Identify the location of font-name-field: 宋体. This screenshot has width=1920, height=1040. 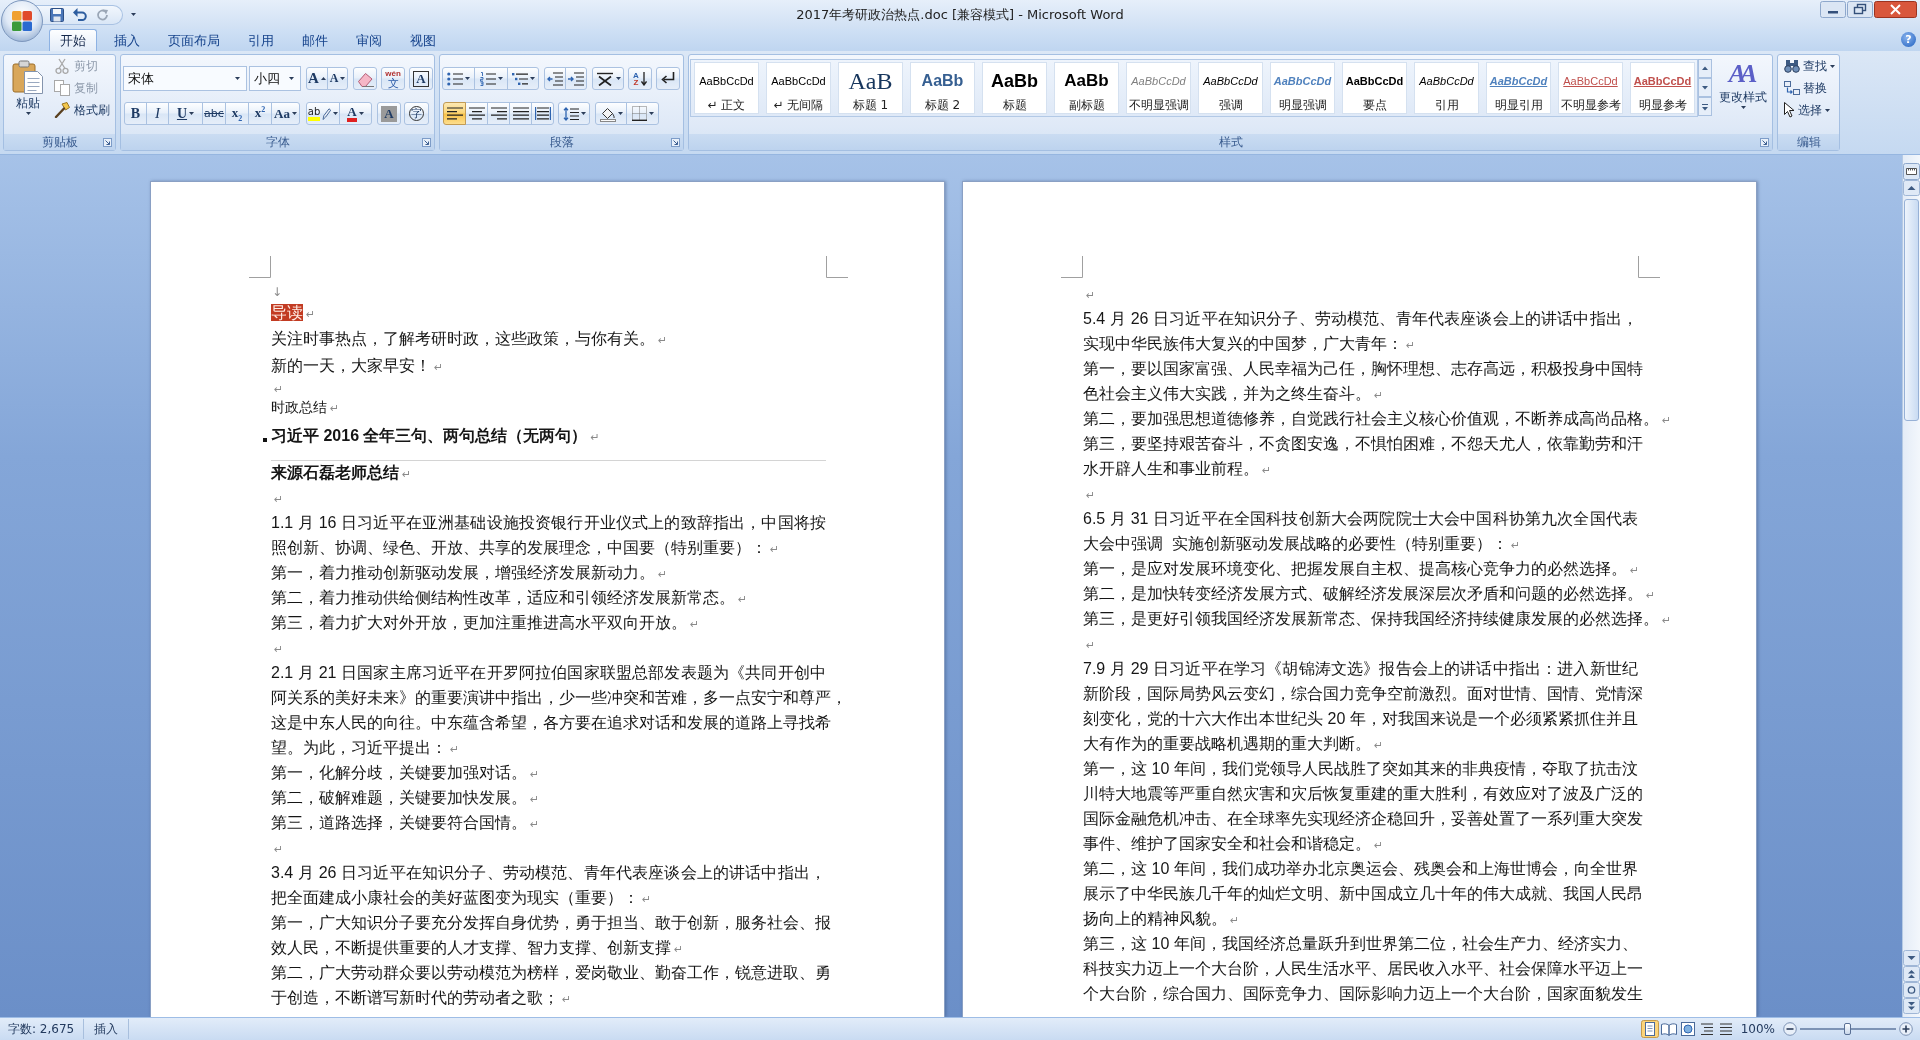
(185, 78).